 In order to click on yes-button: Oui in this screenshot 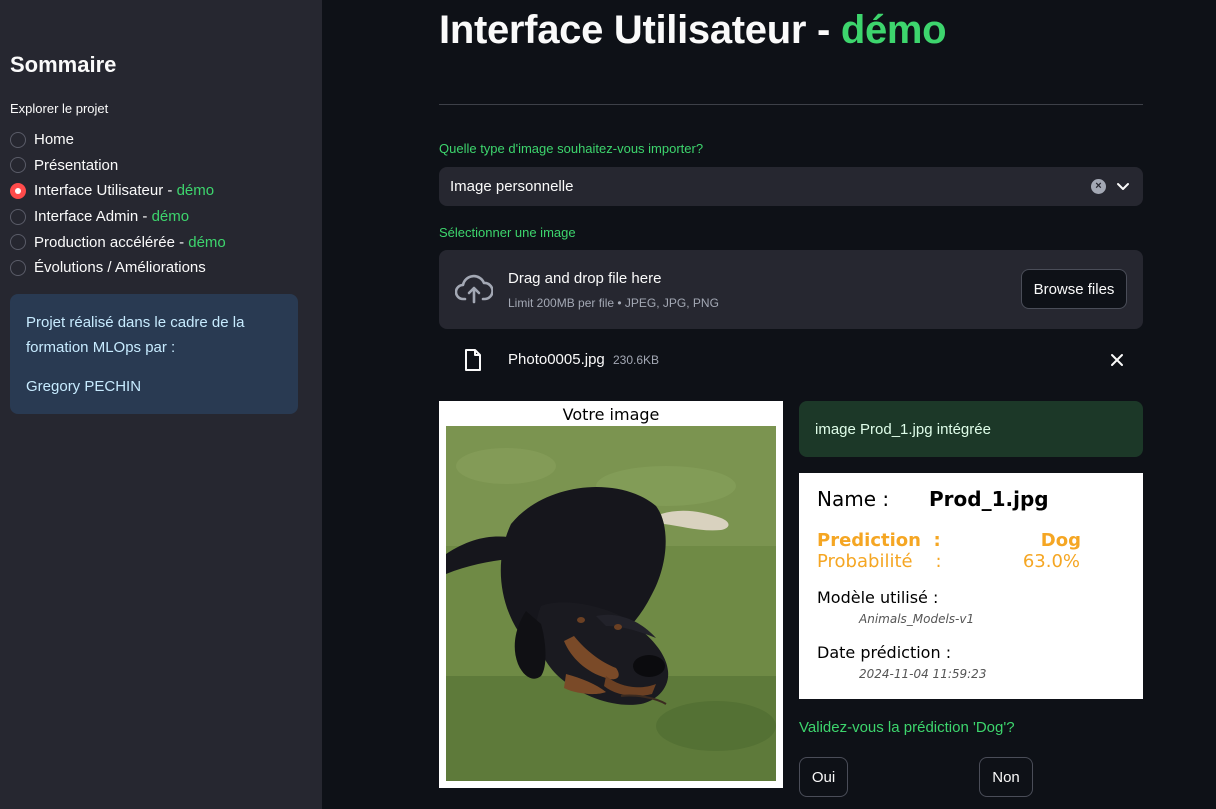, I will do `click(823, 777)`.